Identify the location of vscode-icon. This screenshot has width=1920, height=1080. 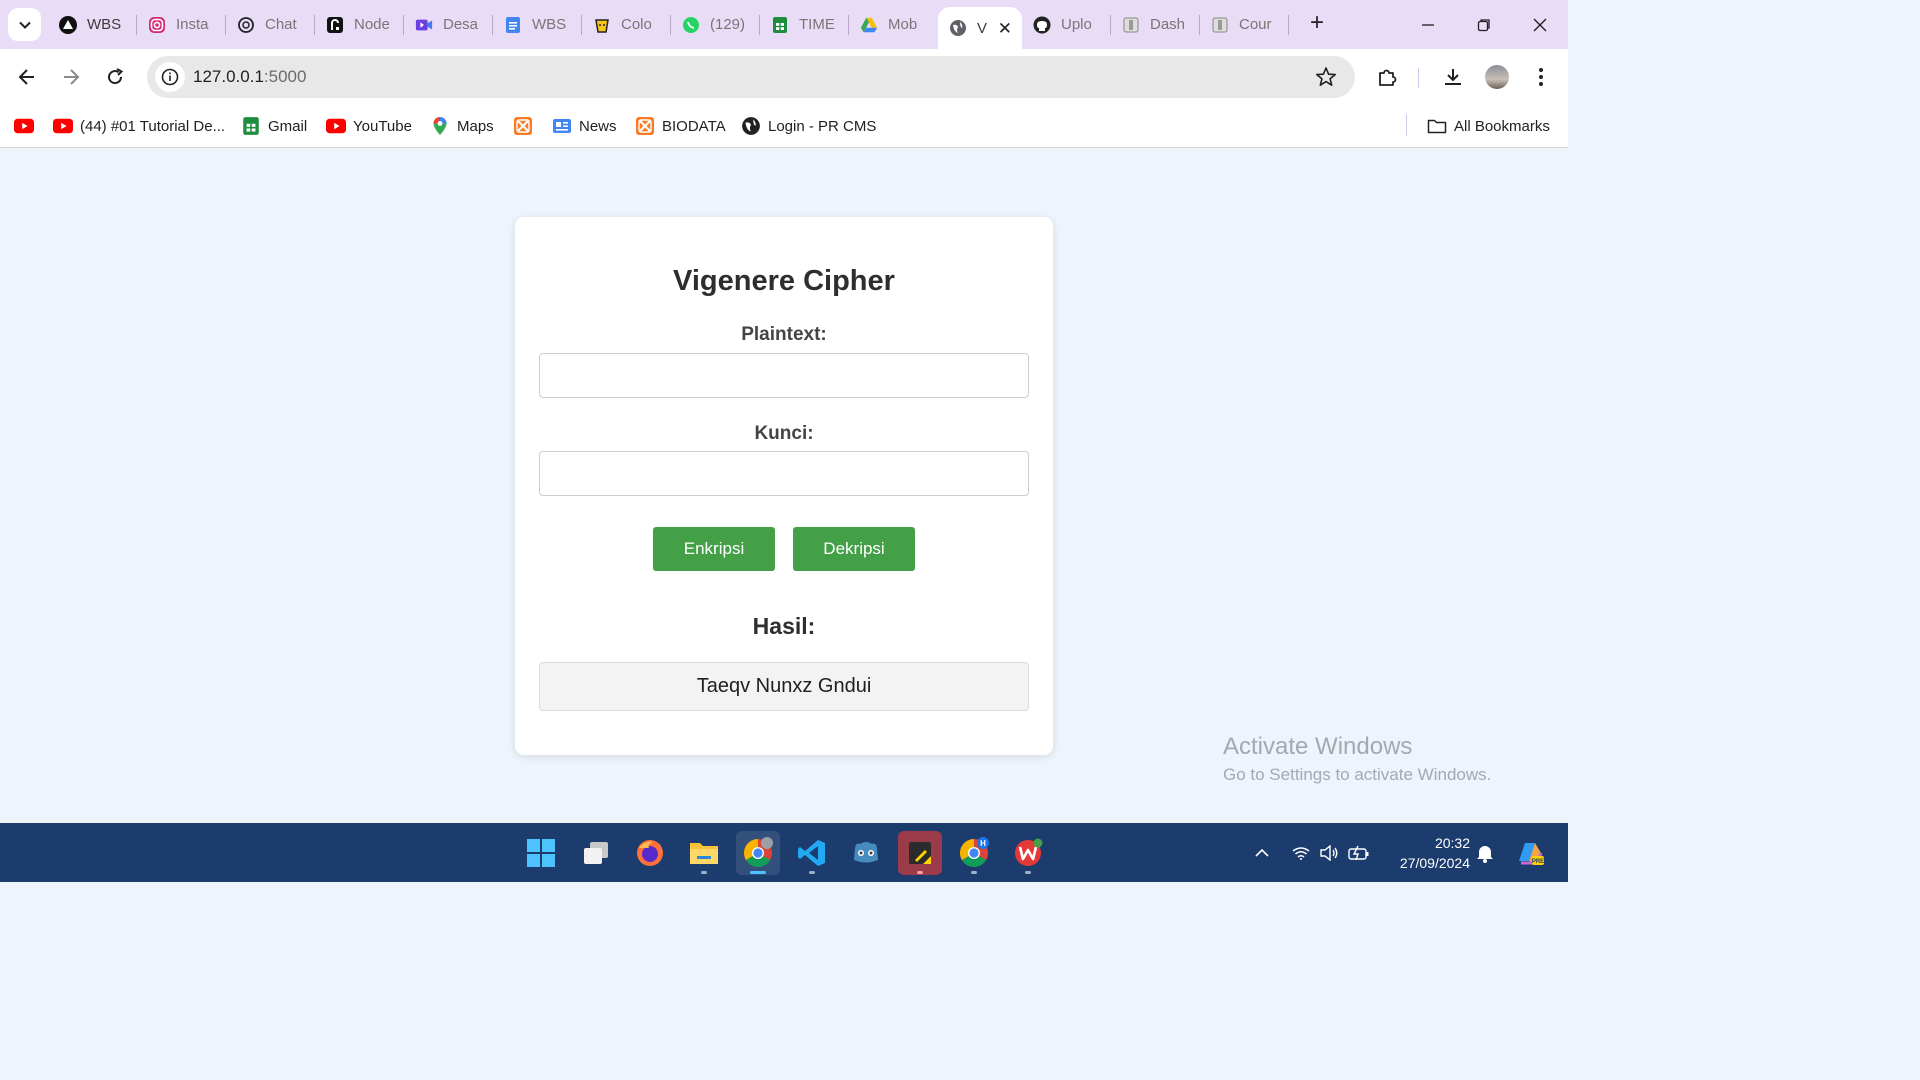
(811, 853).